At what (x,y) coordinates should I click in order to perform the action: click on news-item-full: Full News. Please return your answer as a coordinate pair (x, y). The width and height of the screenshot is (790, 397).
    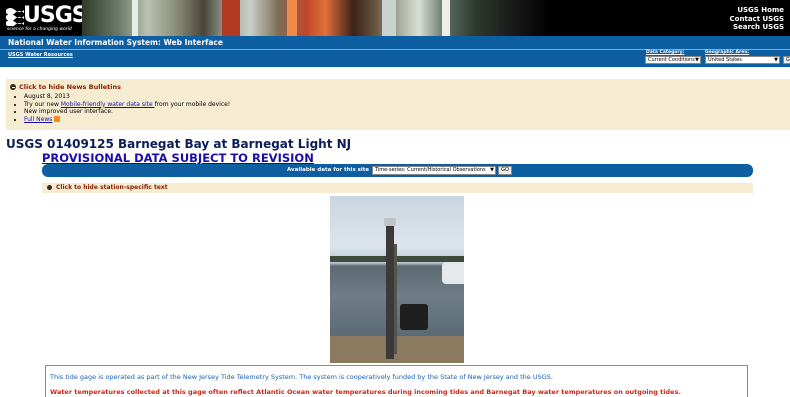
    Looking at the image, I should click on (127, 119).